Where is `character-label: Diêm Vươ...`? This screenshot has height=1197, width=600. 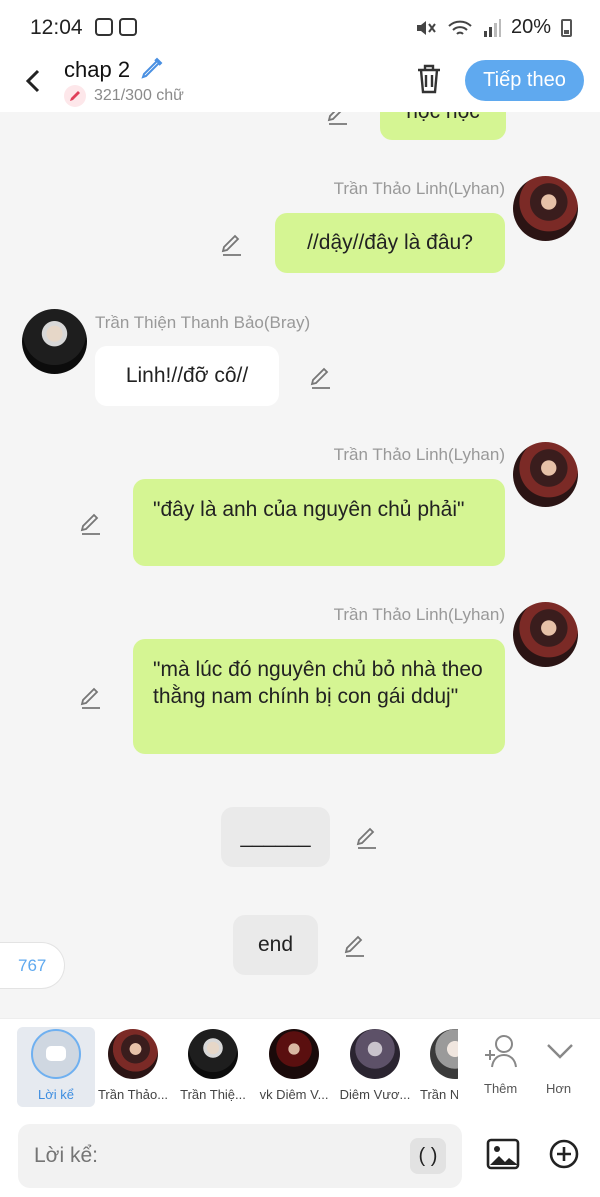
character-label: Diêm Vươ... is located at coordinates (375, 1094).